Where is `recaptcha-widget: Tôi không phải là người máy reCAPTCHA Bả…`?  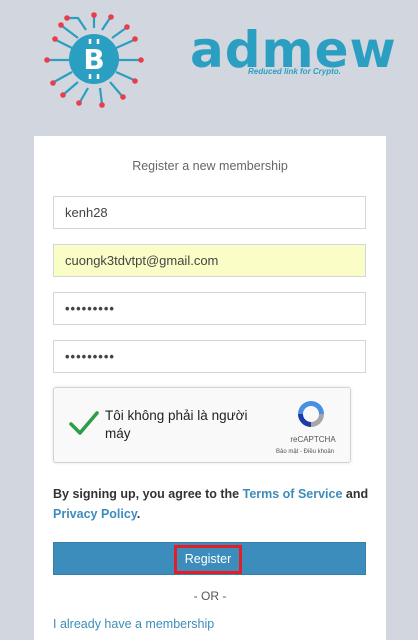
recaptcha-widget: Tôi không phải là người máy reCAPTCHA Bả… is located at coordinates (202, 425).